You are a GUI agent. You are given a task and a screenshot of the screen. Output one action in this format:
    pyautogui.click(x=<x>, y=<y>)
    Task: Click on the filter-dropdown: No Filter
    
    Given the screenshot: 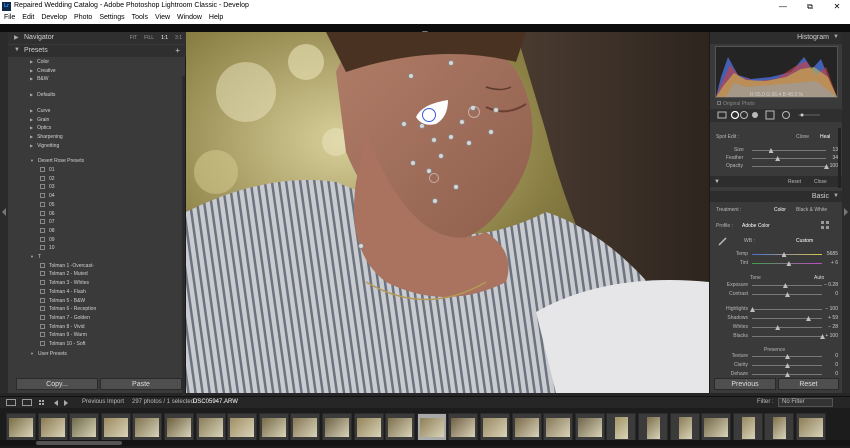 What is the action you would take?
    pyautogui.click(x=805, y=402)
    